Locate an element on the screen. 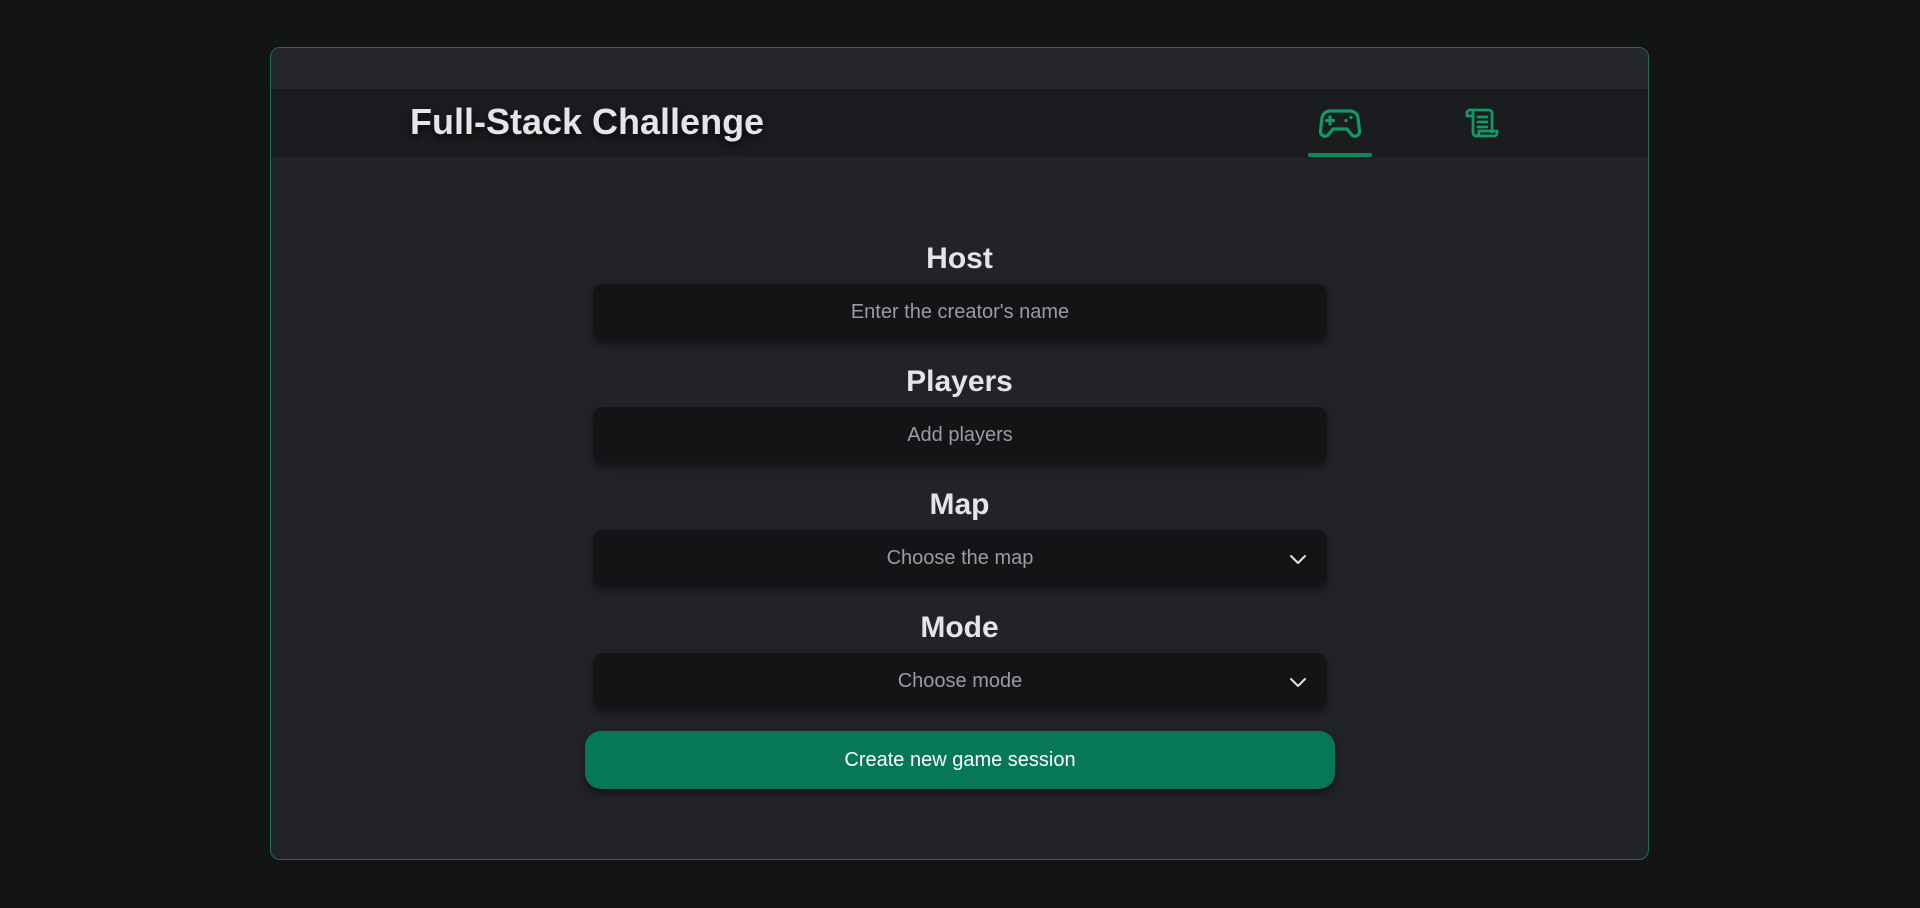  map-label: Map is located at coordinates (959, 504).